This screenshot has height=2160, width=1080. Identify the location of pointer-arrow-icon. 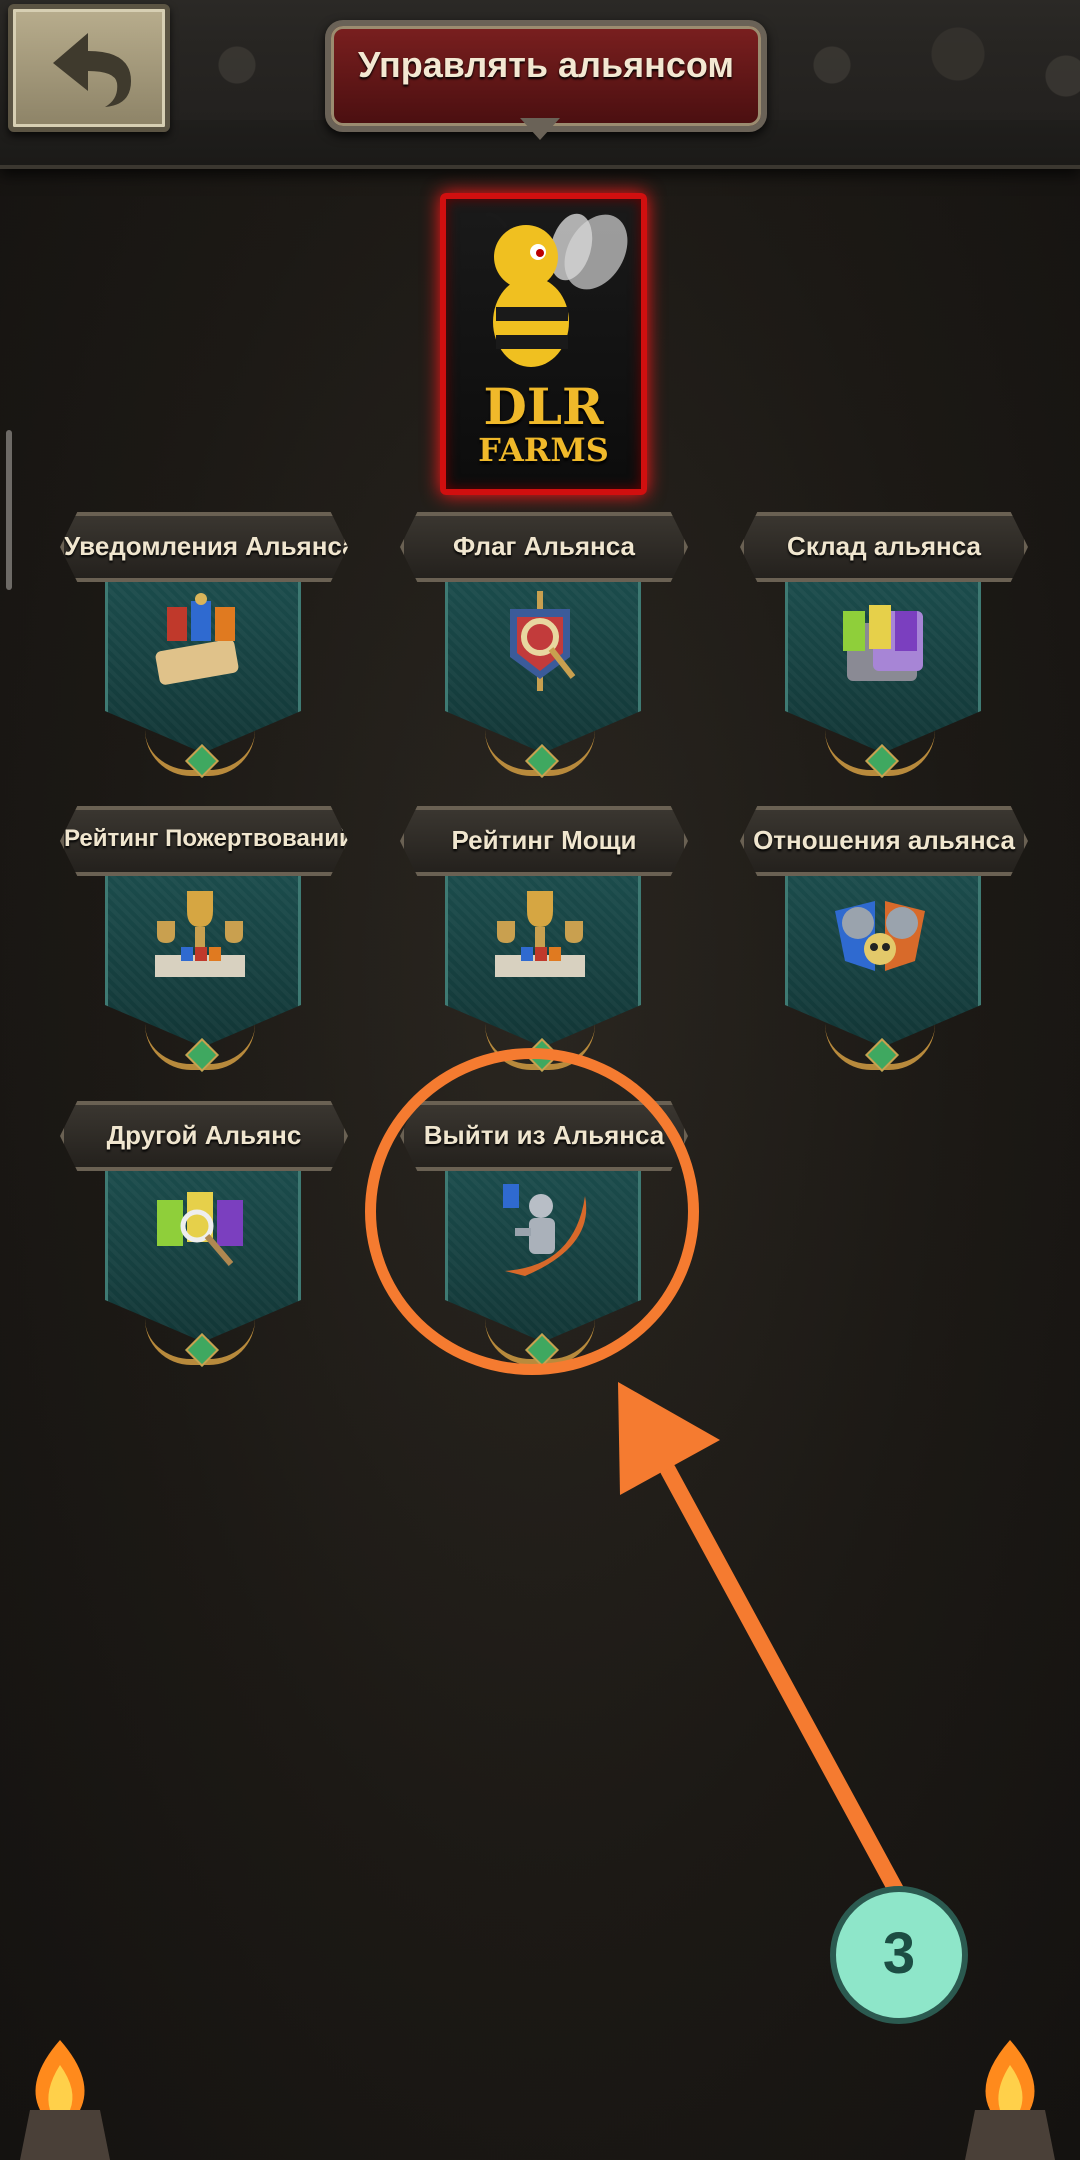
(761, 1640).